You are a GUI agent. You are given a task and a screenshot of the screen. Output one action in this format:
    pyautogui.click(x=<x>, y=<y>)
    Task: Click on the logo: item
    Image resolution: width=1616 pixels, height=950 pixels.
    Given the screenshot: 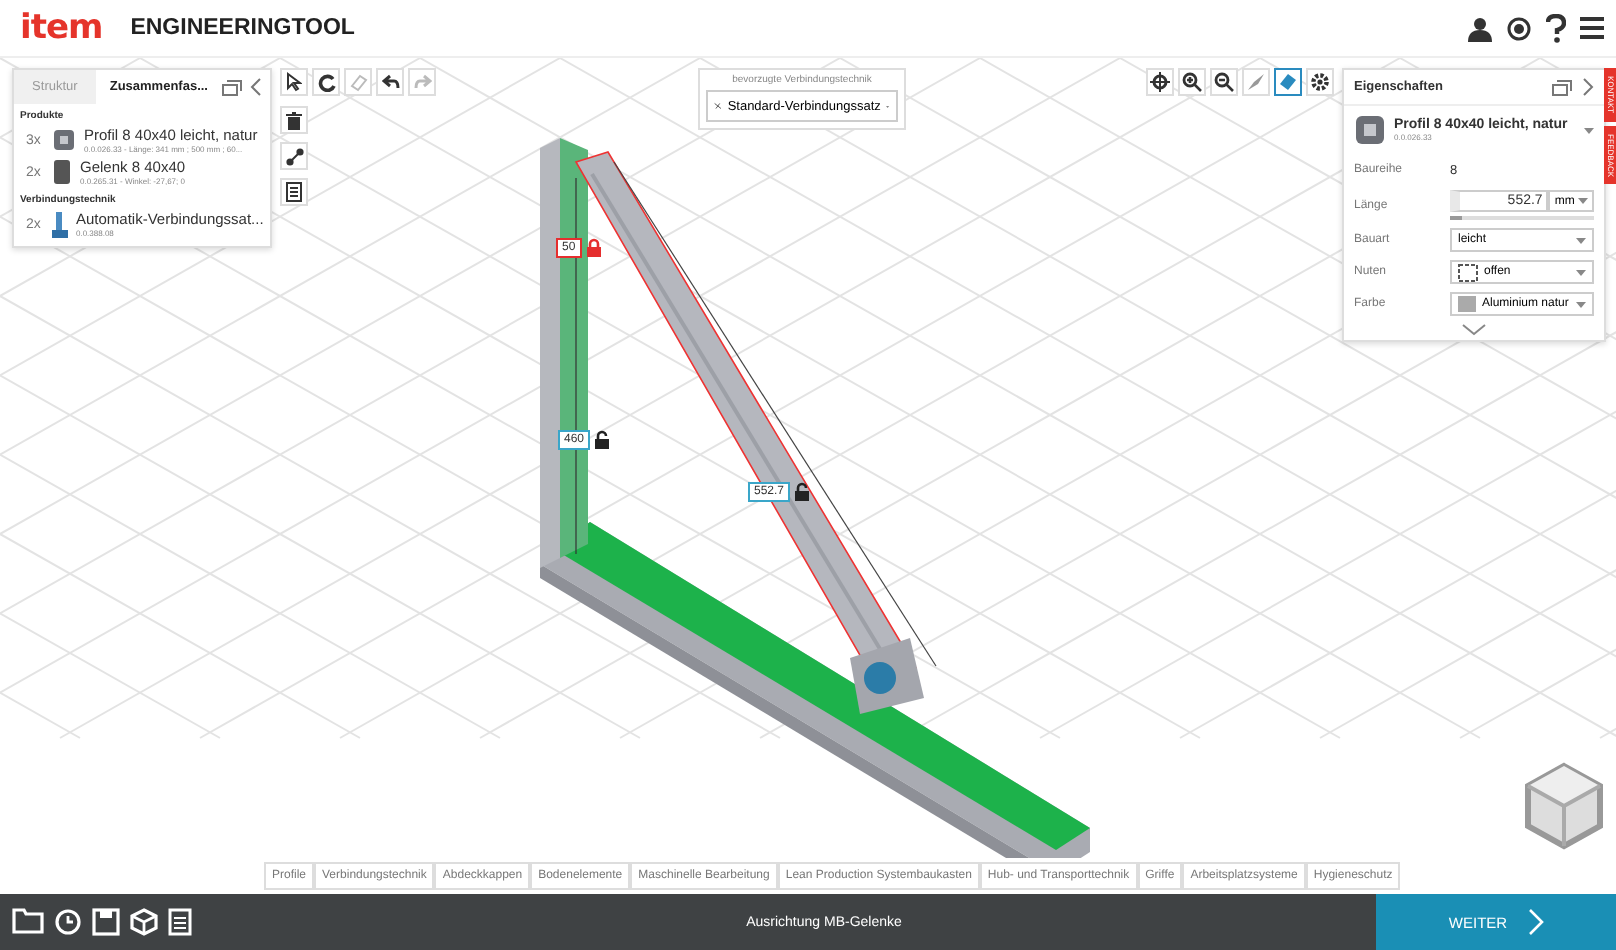 What is the action you would take?
    pyautogui.click(x=61, y=28)
    